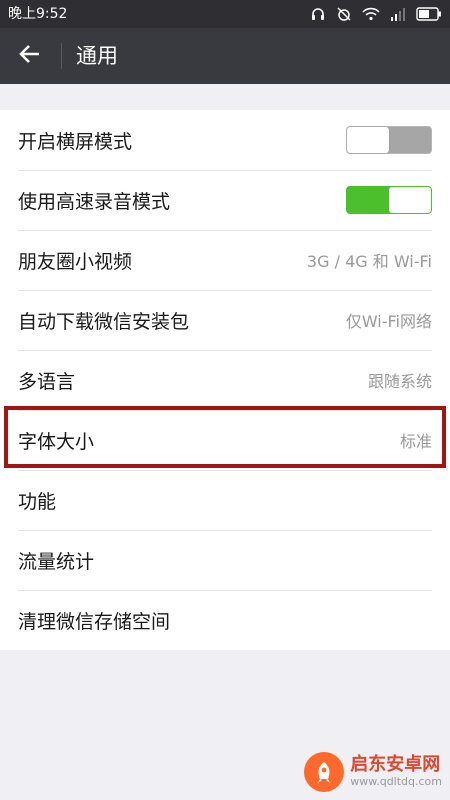 The width and height of the screenshot is (450, 800). What do you see at coordinates (369, 261) in the screenshot?
I see `setting-value: 3G / 4G 和 Wi-Fi` at bounding box center [369, 261].